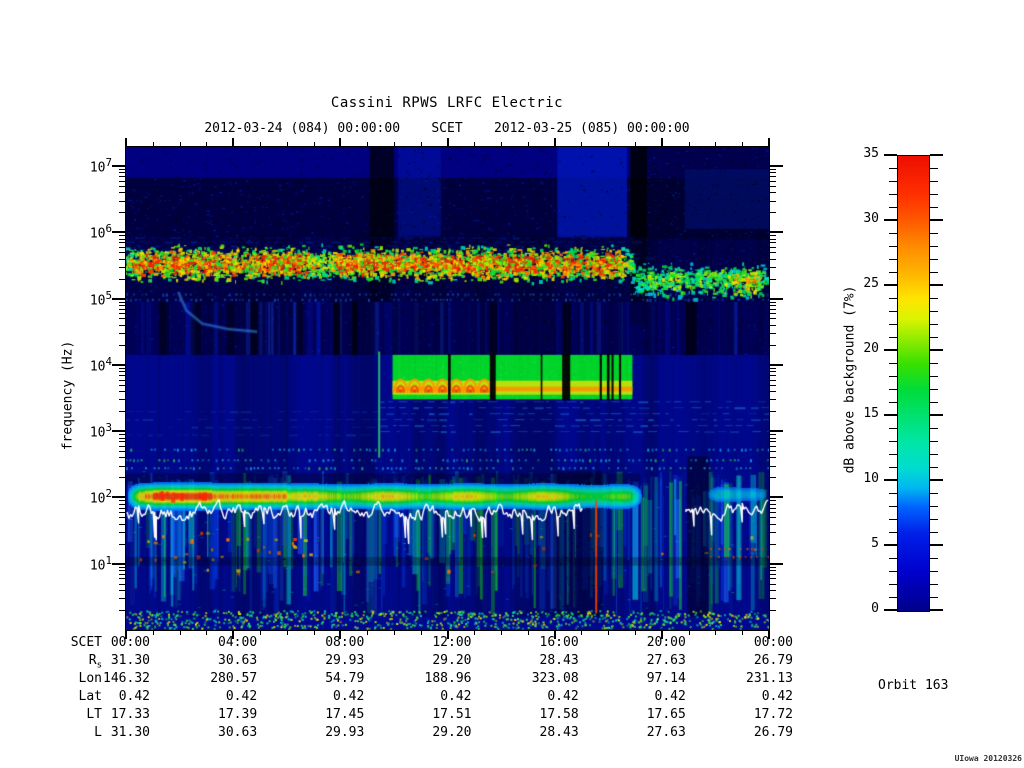 This screenshot has width=1024, height=768. What do you see at coordinates (68, 395) in the screenshot?
I see `frequency-axis-label: frequency (Hz)` at bounding box center [68, 395].